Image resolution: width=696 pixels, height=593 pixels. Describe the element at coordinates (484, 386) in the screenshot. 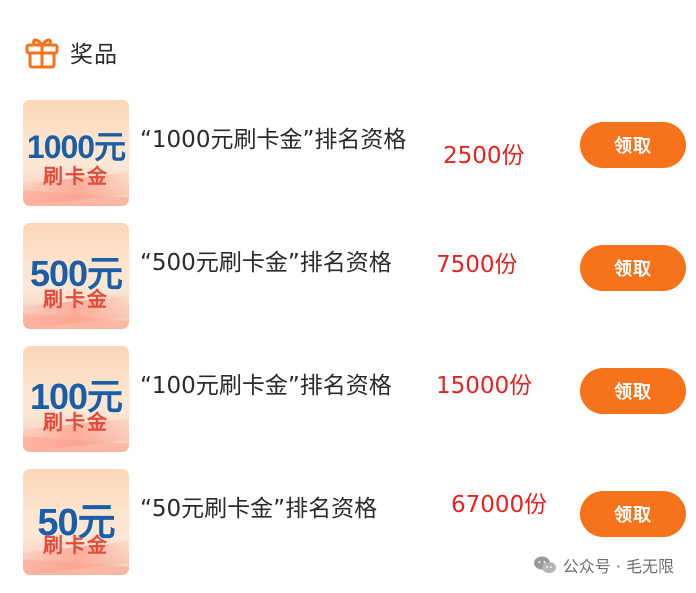

I see `prize-quantity: 15000份` at that location.